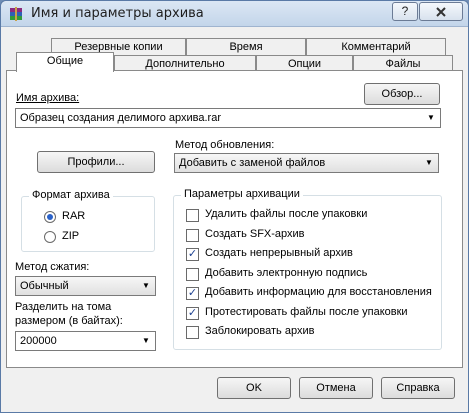 This screenshot has height=413, width=469. What do you see at coordinates (50, 237) in the screenshot?
I see `zip-radio` at bounding box center [50, 237].